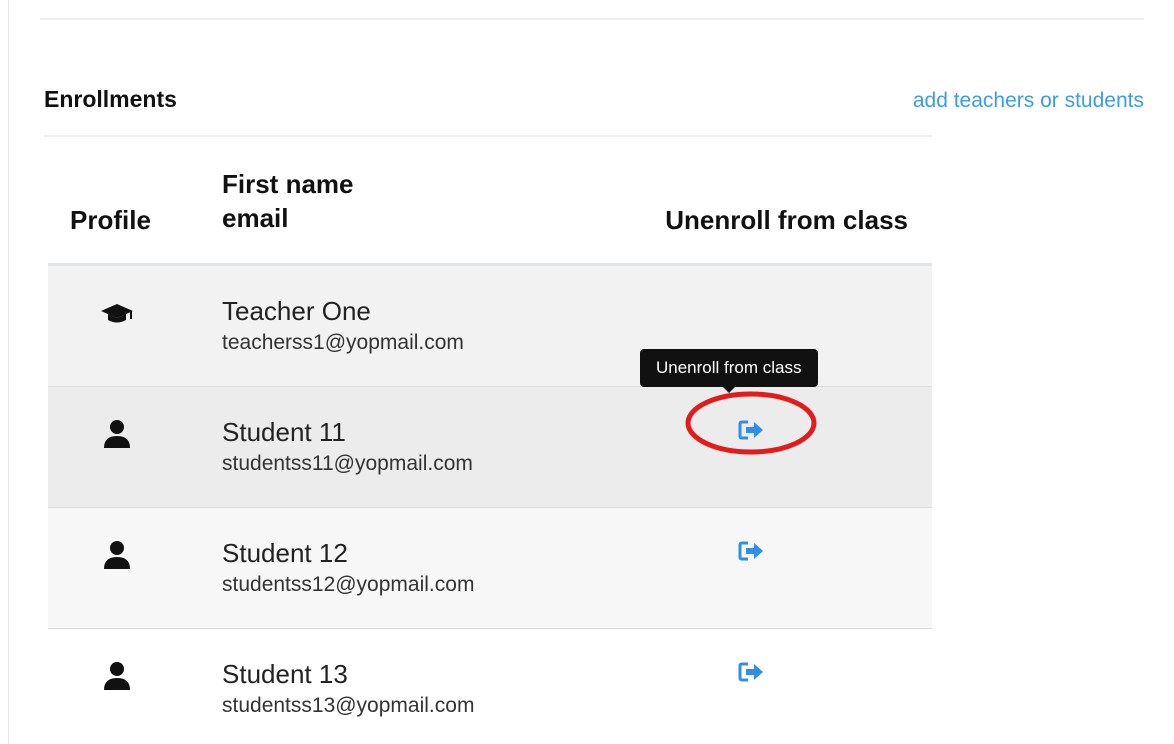  I want to click on column-header-name-email: First name email, so click(288, 201).